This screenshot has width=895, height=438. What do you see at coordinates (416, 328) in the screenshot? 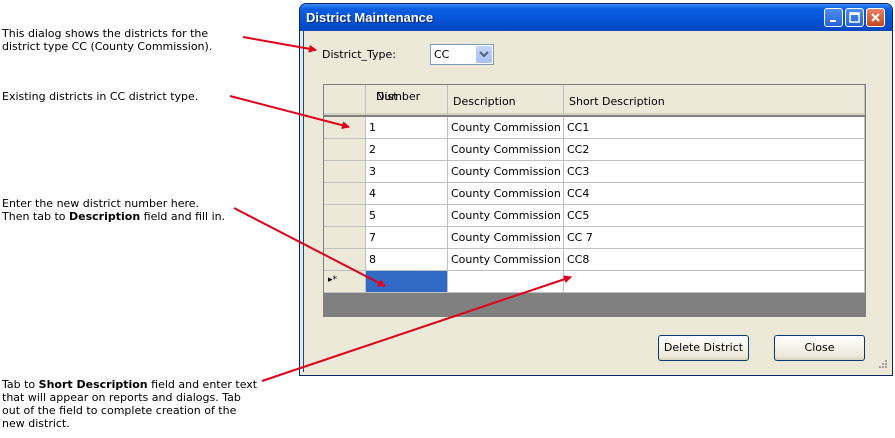
I see `arrow-to-short-description-cell` at bounding box center [416, 328].